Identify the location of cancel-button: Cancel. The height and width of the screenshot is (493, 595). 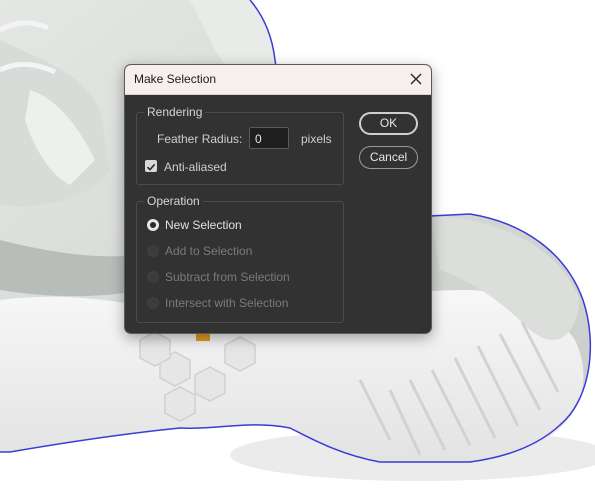
(388, 157).